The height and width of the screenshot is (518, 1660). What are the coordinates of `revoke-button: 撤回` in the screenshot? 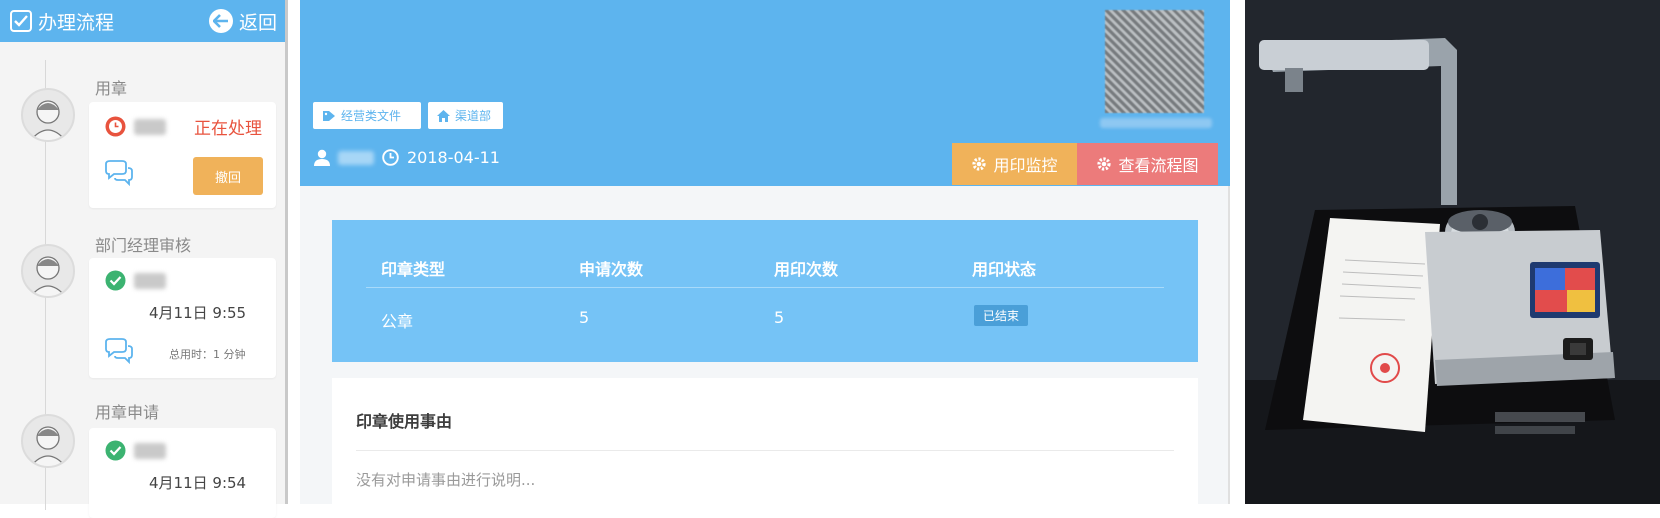 It's located at (228, 176).